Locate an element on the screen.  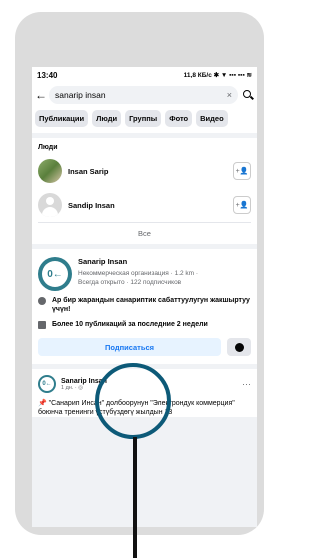
clear-icon: × is located at coordinates (229, 95).